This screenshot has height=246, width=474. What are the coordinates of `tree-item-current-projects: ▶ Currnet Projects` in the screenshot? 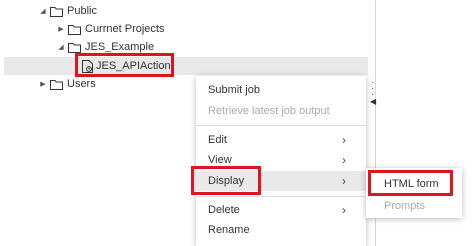 It's located at (110, 29).